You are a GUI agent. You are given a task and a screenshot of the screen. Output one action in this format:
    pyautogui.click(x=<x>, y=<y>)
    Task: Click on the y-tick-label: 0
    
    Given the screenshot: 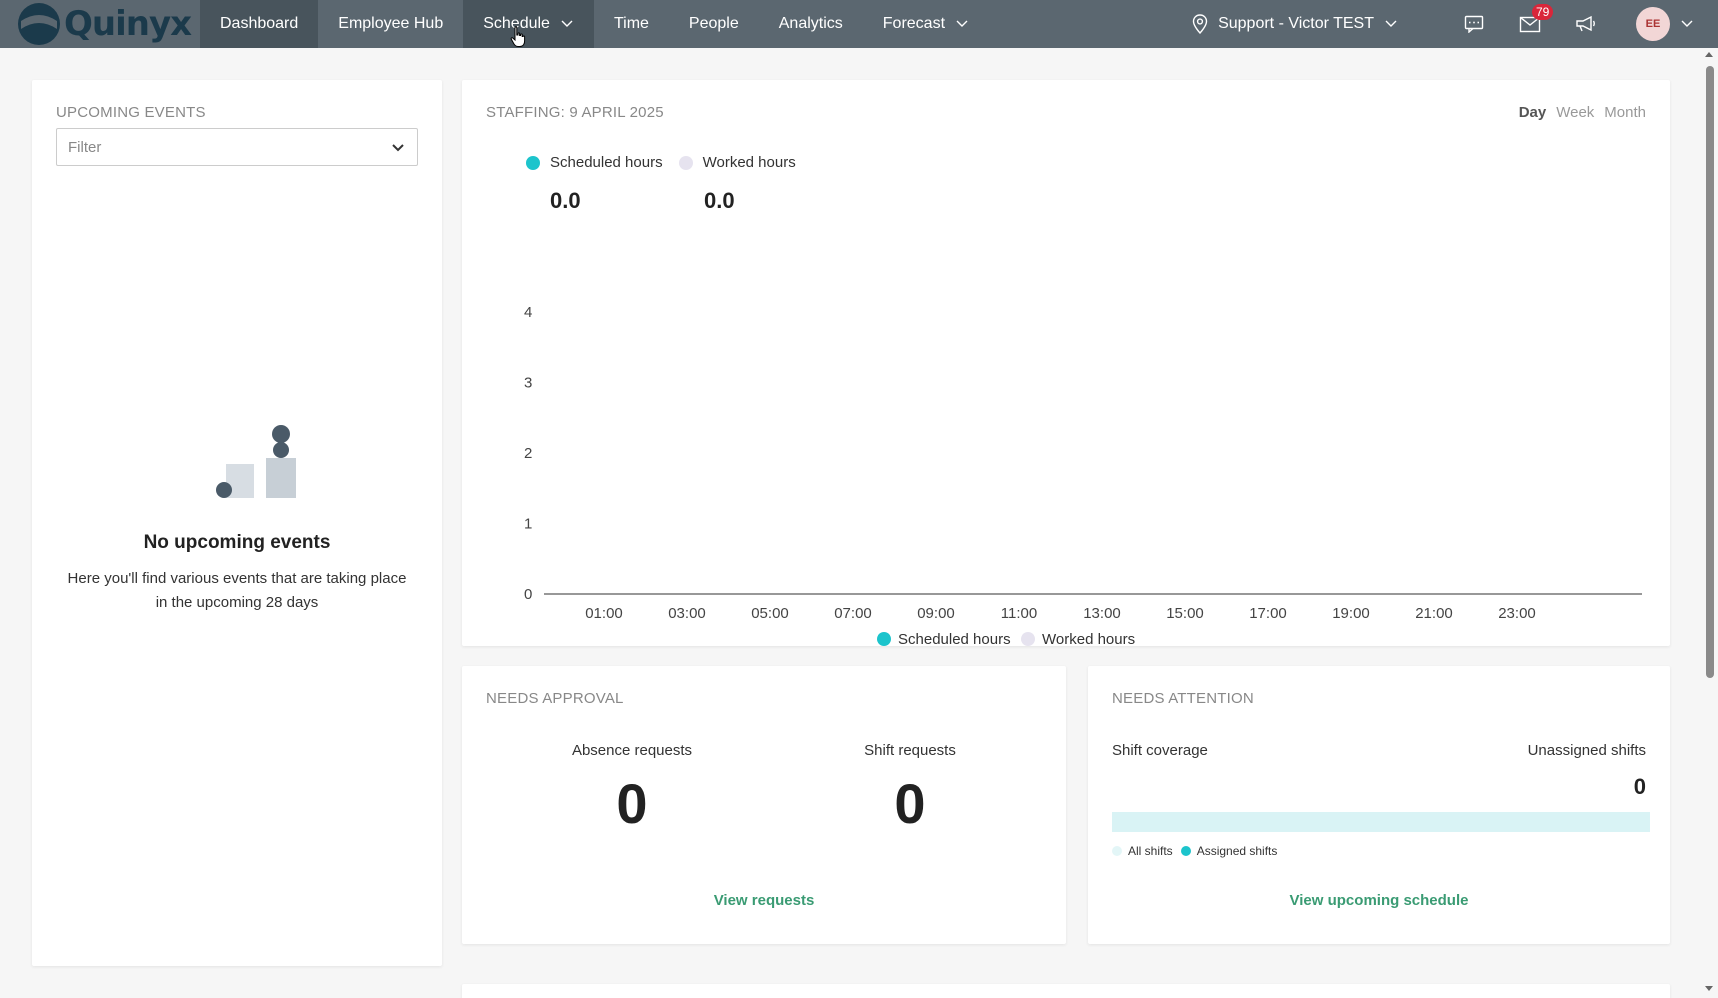 What is the action you would take?
    pyautogui.click(x=528, y=594)
    